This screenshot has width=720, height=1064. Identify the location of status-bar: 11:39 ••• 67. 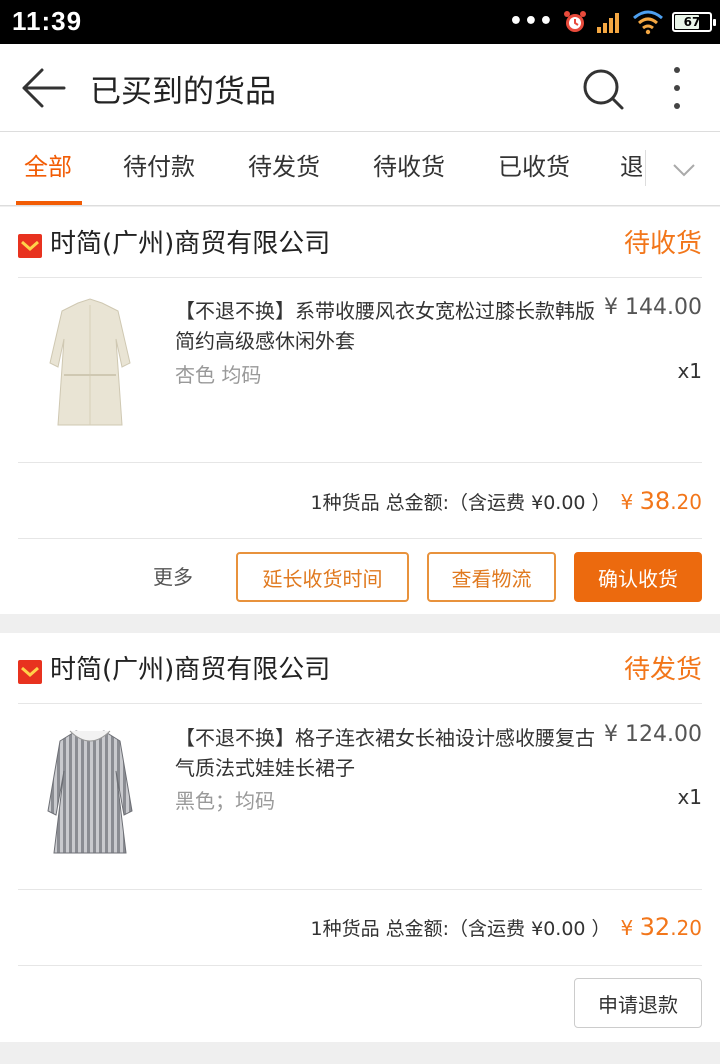
(360, 22).